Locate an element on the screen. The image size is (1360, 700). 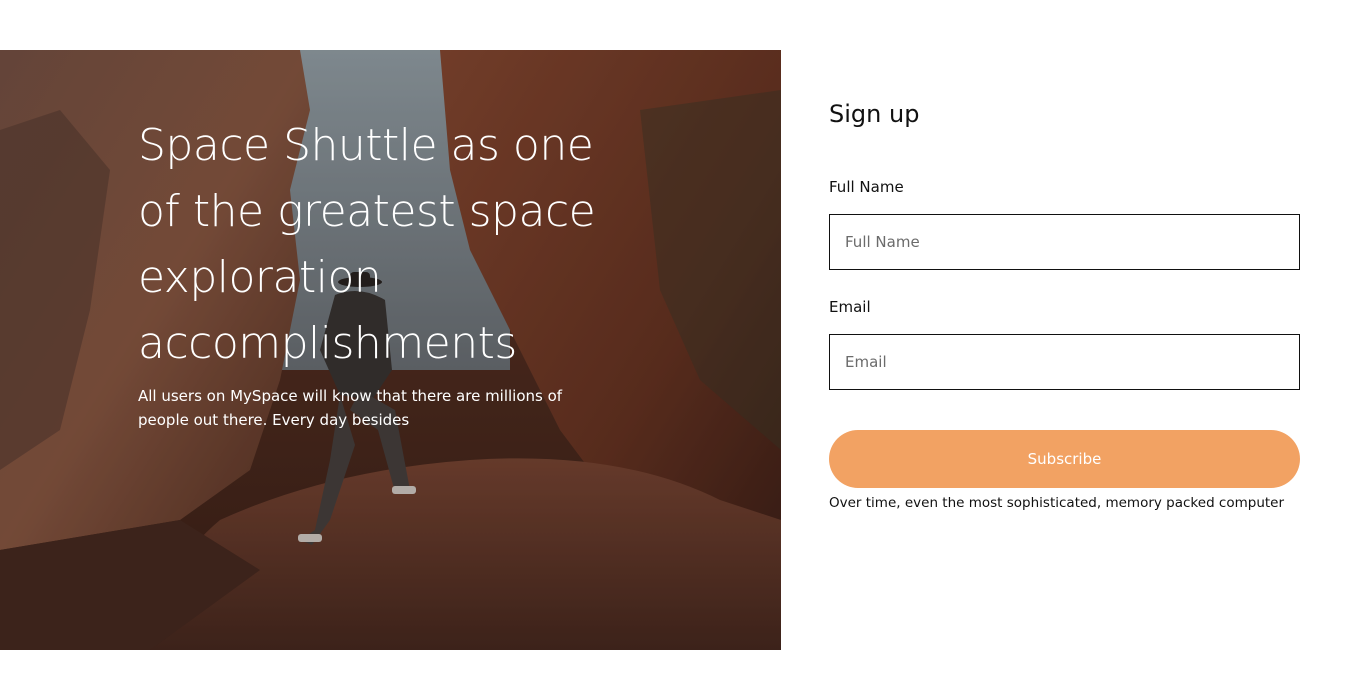
full-name-label: Full Name is located at coordinates (866, 187).